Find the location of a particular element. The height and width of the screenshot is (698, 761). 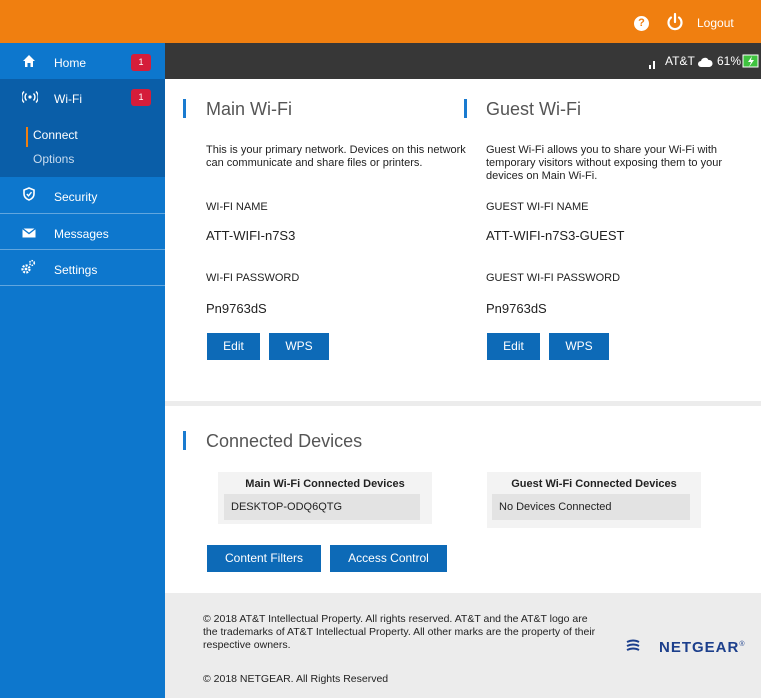

list-item: DESKTOP-ODQ6QTG is located at coordinates (322, 507).